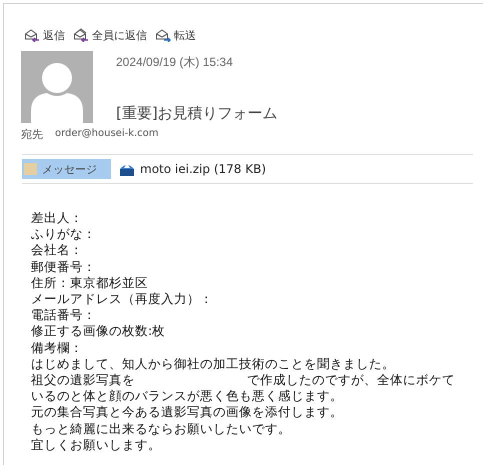 The height and width of the screenshot is (467, 484). Describe the element at coordinates (107, 134) in the screenshot. I see `recipient-address: order@housei-k.com` at that location.